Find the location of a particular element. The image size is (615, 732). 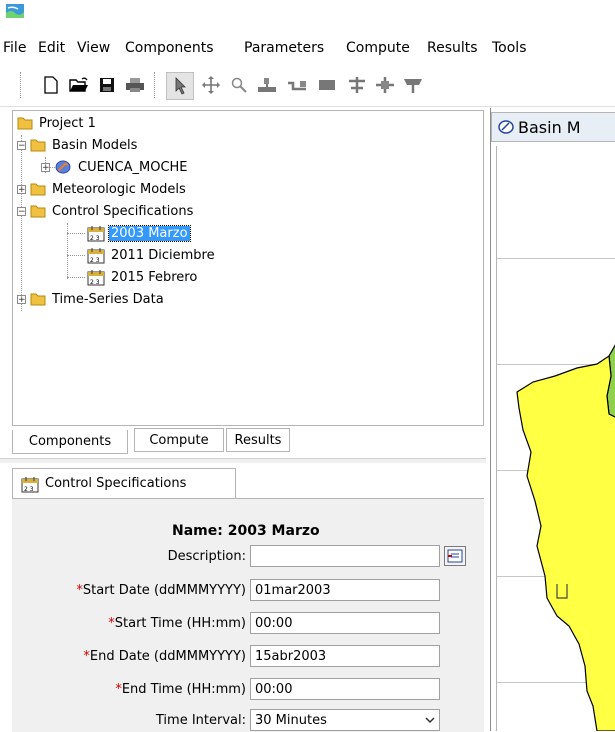

menu-compute: Compute is located at coordinates (378, 48).